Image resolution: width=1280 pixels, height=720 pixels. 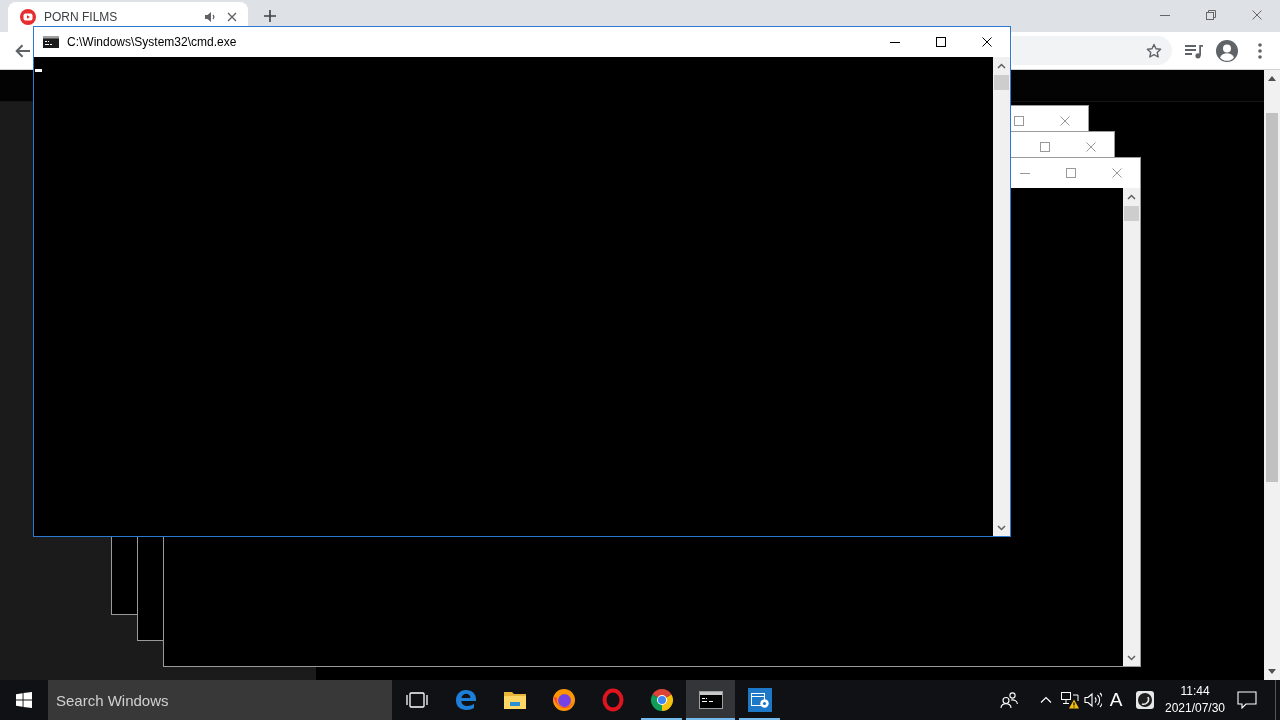 What do you see at coordinates (1259, 50) in the screenshot?
I see `menu-icon` at bounding box center [1259, 50].